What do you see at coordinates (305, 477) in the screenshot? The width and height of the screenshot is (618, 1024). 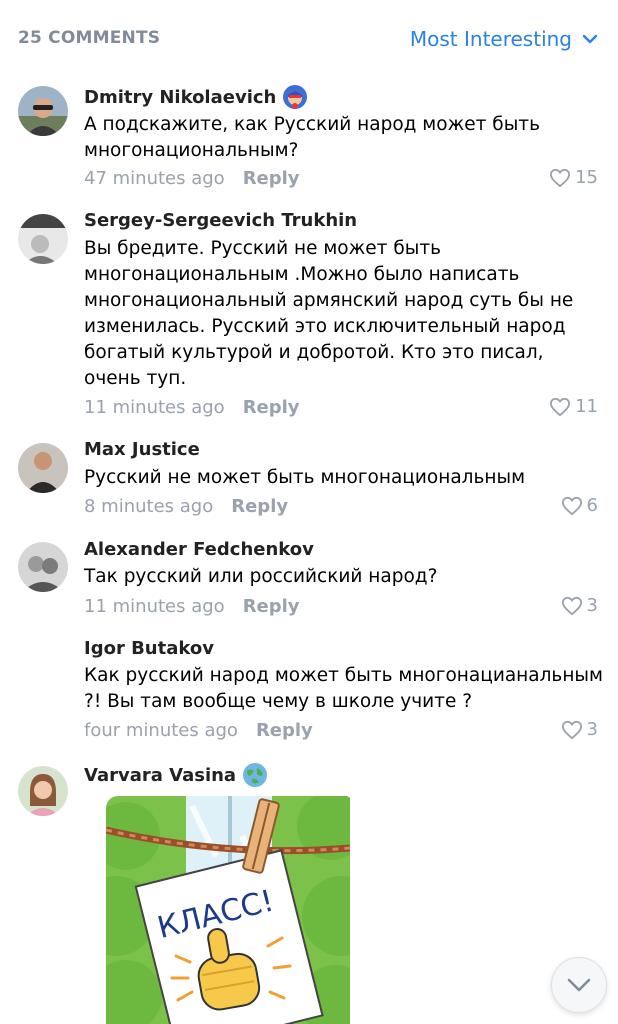 I see `comment-text: Русский не может быть многонациональным` at bounding box center [305, 477].